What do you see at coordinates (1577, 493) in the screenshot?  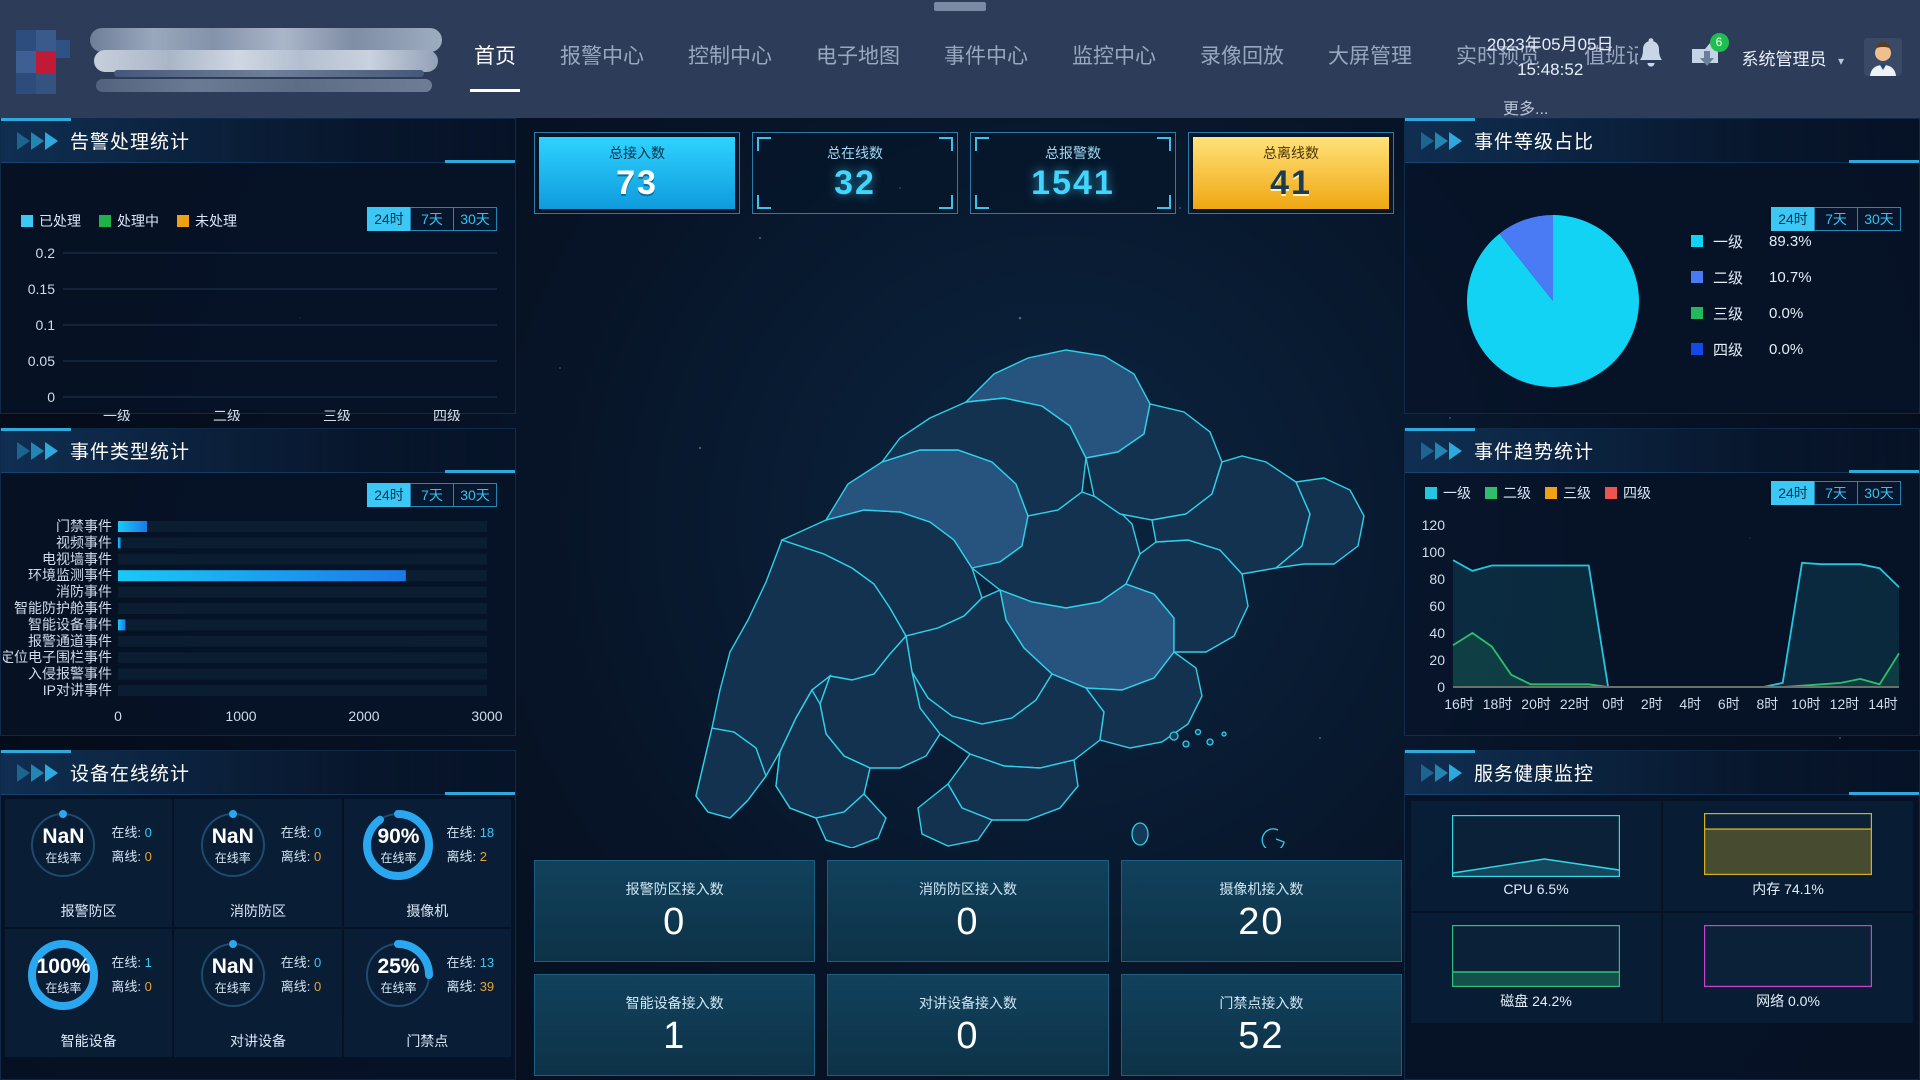 I see `legend-label: 三级` at bounding box center [1577, 493].